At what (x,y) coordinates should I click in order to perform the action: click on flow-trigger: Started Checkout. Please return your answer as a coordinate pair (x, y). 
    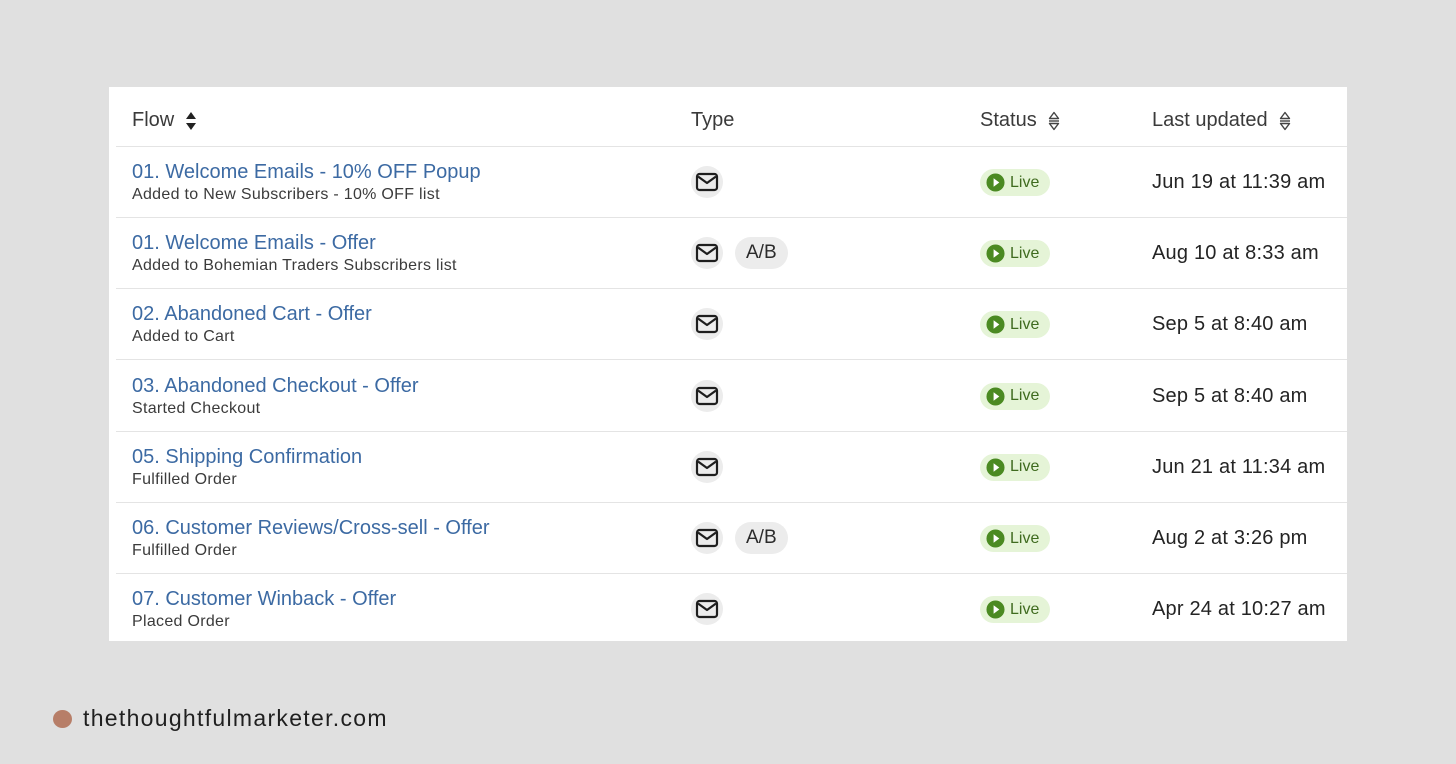
    Looking at the image, I should click on (196, 408).